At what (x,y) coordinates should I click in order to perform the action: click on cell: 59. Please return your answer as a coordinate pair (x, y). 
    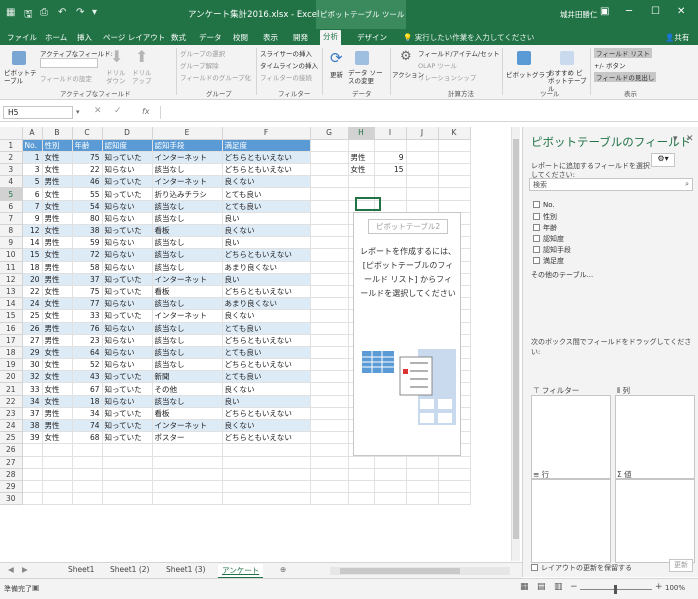
    Looking at the image, I should click on (87, 243).